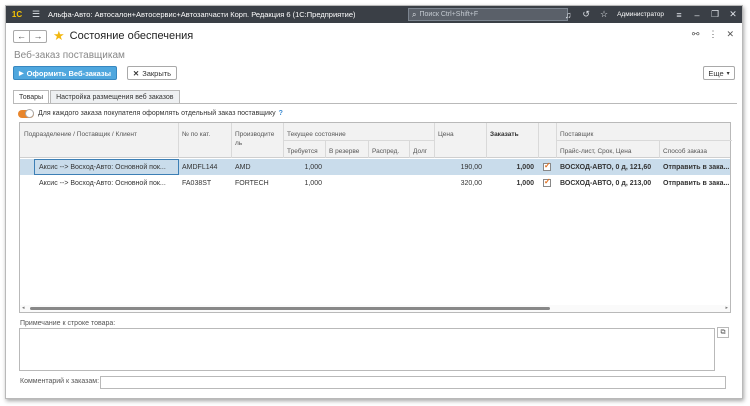 The height and width of the screenshot is (406, 750). What do you see at coordinates (281, 113) in the screenshot?
I see `help-icon: ?` at bounding box center [281, 113].